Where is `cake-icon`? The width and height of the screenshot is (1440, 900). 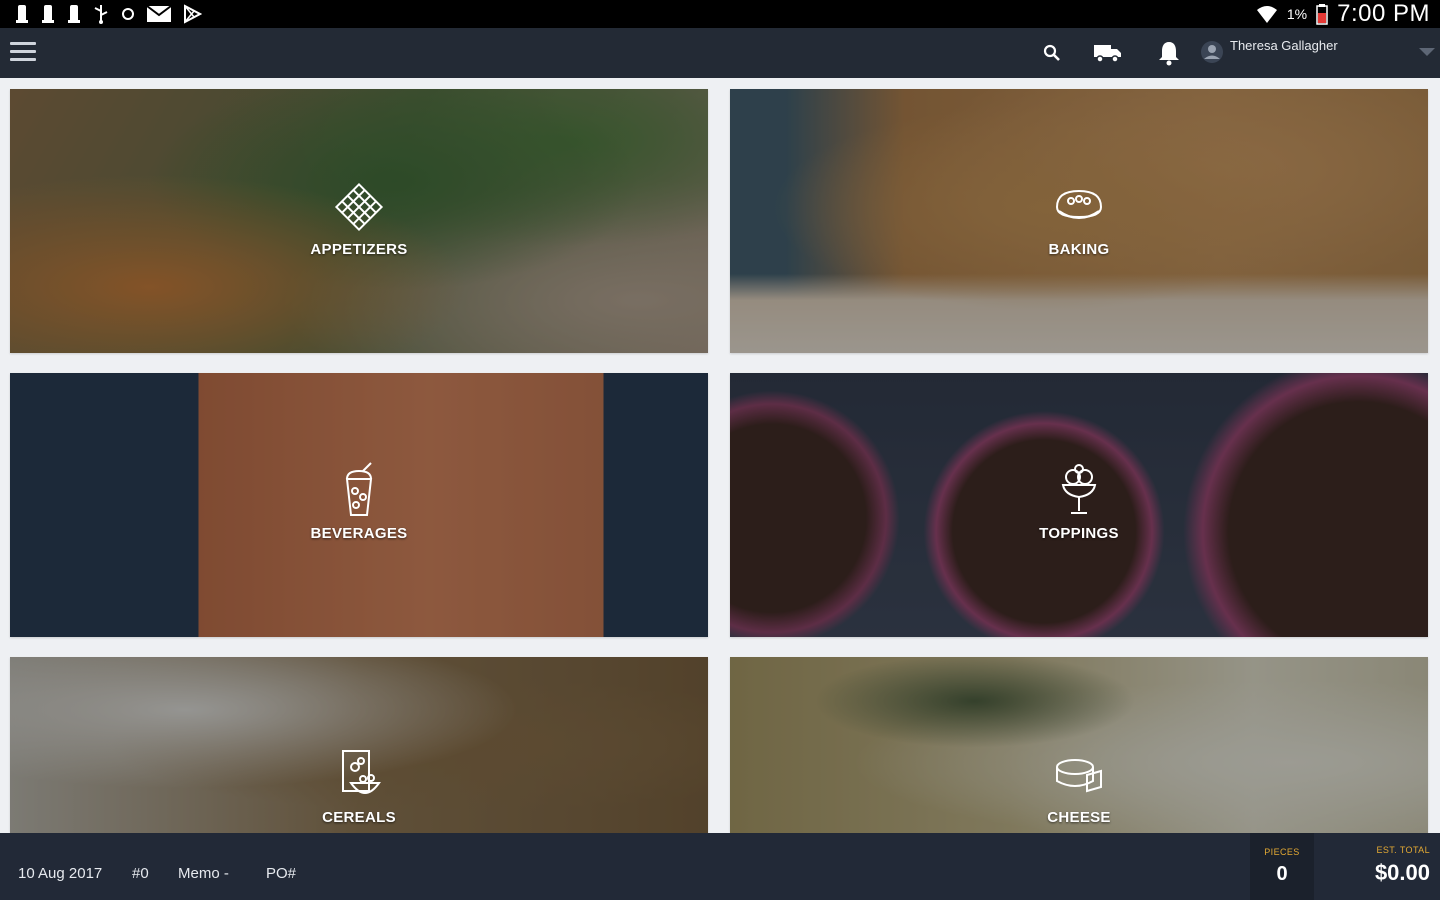 cake-icon is located at coordinates (1079, 204).